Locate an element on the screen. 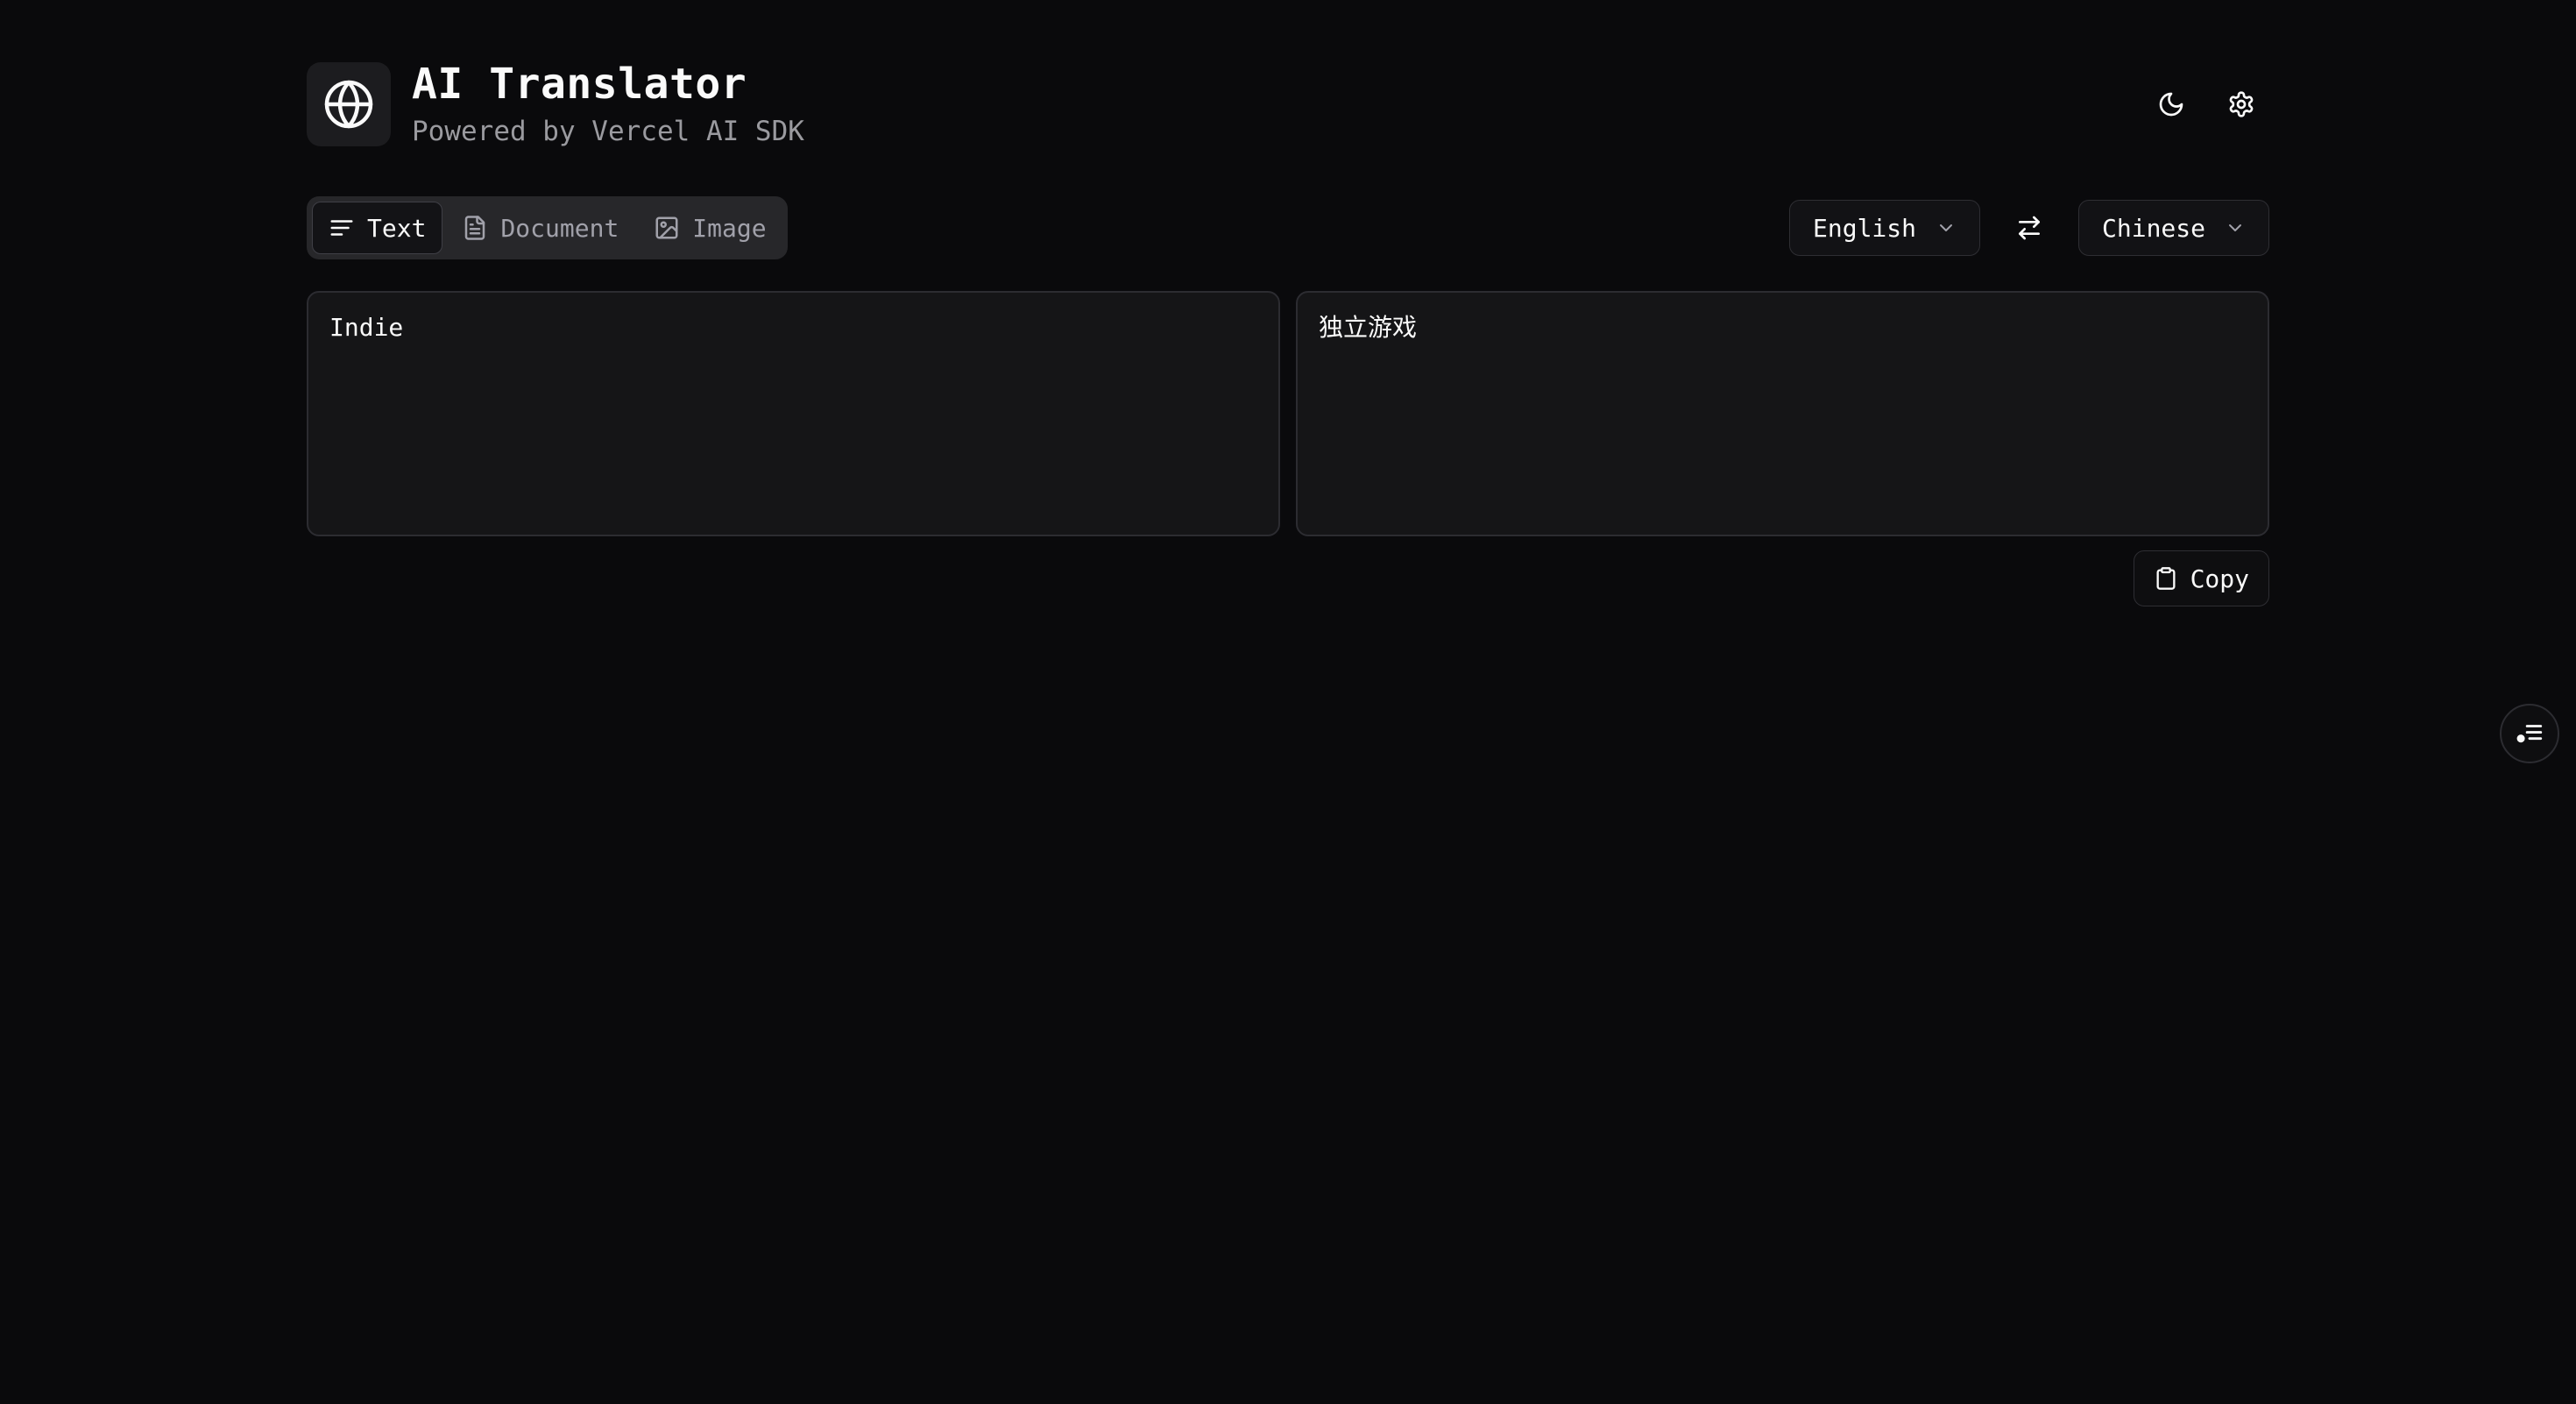 The height and width of the screenshot is (1404, 2576). brand: AI Translator Powered by Vercel AI SDK is located at coordinates (555, 104).